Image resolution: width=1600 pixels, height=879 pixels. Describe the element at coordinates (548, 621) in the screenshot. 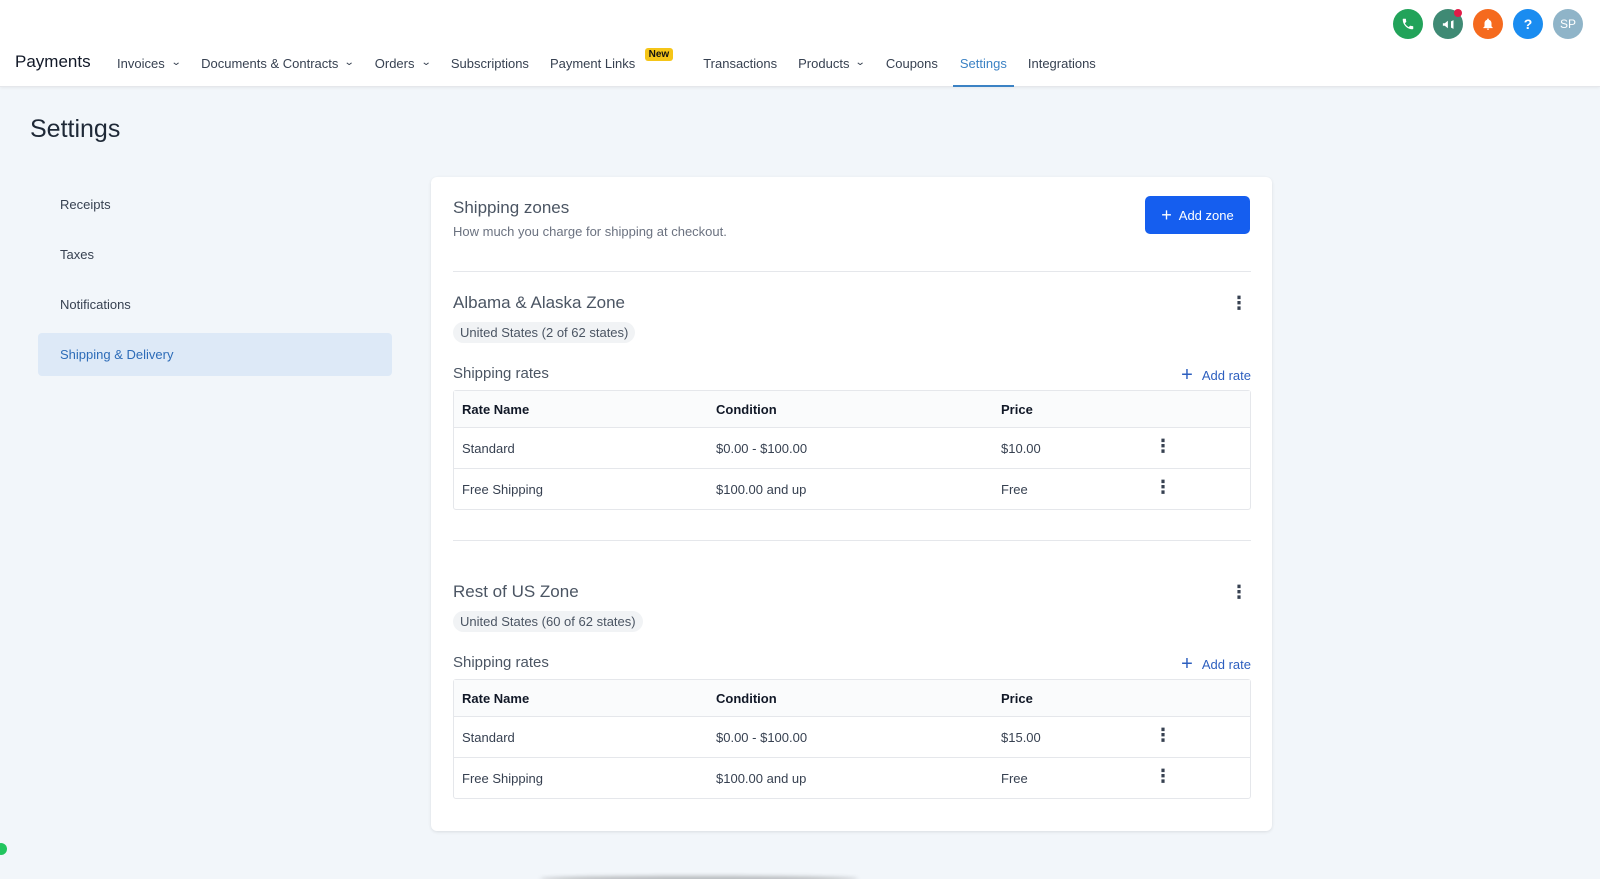

I see `zone-region-chip: United States (60 of 62 states)` at that location.